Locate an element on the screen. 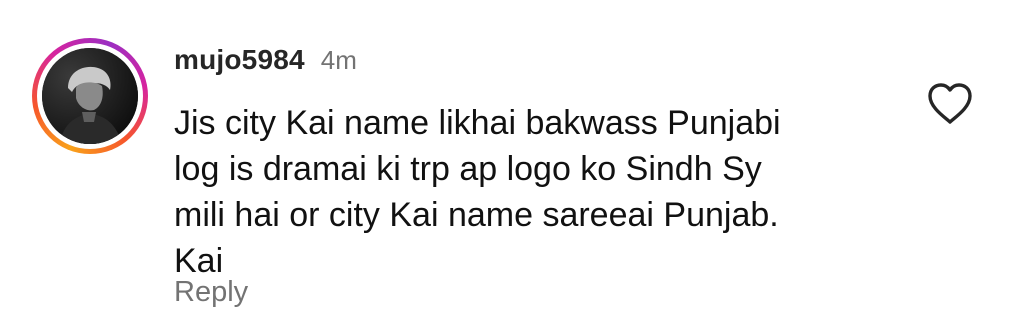 Image resolution: width=1024 pixels, height=320 pixels. avatar-photo is located at coordinates (90, 96).